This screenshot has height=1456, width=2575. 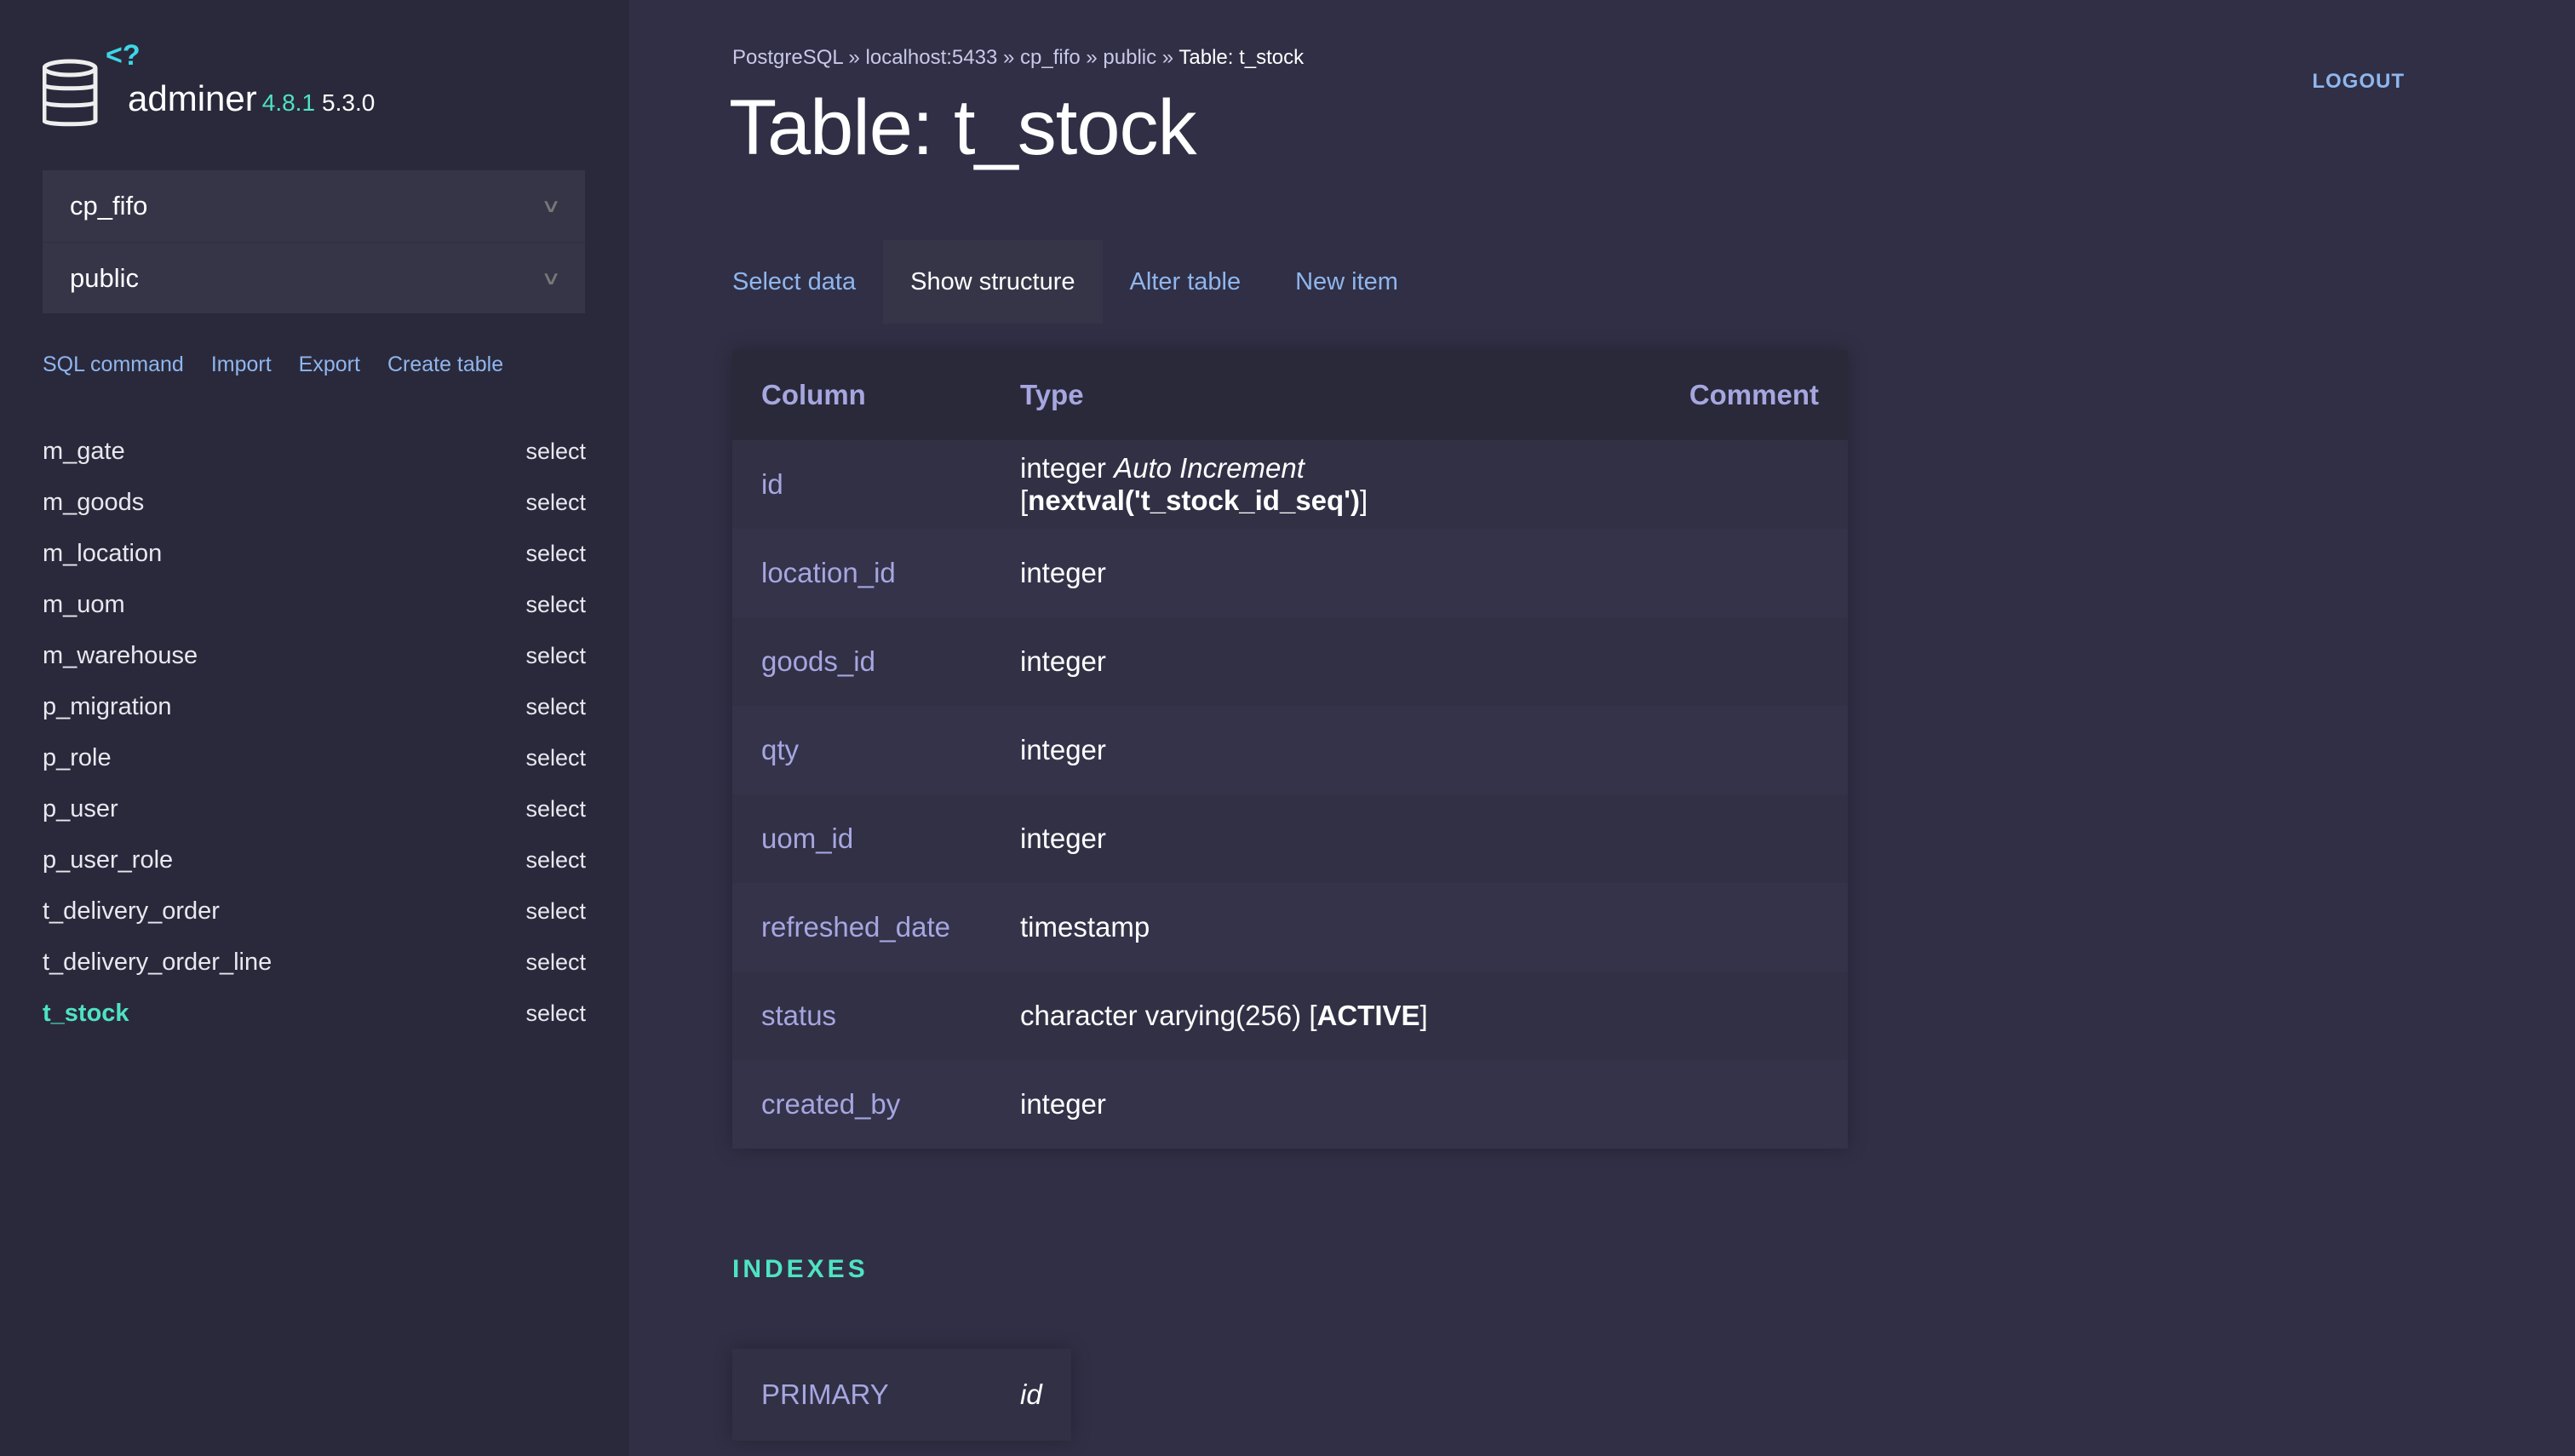 What do you see at coordinates (314, 912) in the screenshot?
I see `sidebar-table-item: t_delivery_order select` at bounding box center [314, 912].